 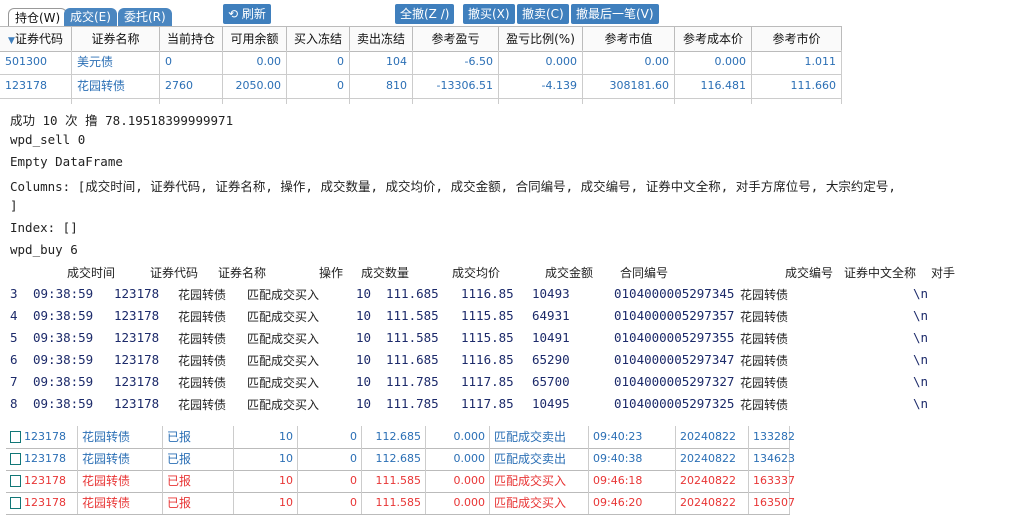 I want to click on tab-holdings: 持仓(W), so click(x=38, y=17).